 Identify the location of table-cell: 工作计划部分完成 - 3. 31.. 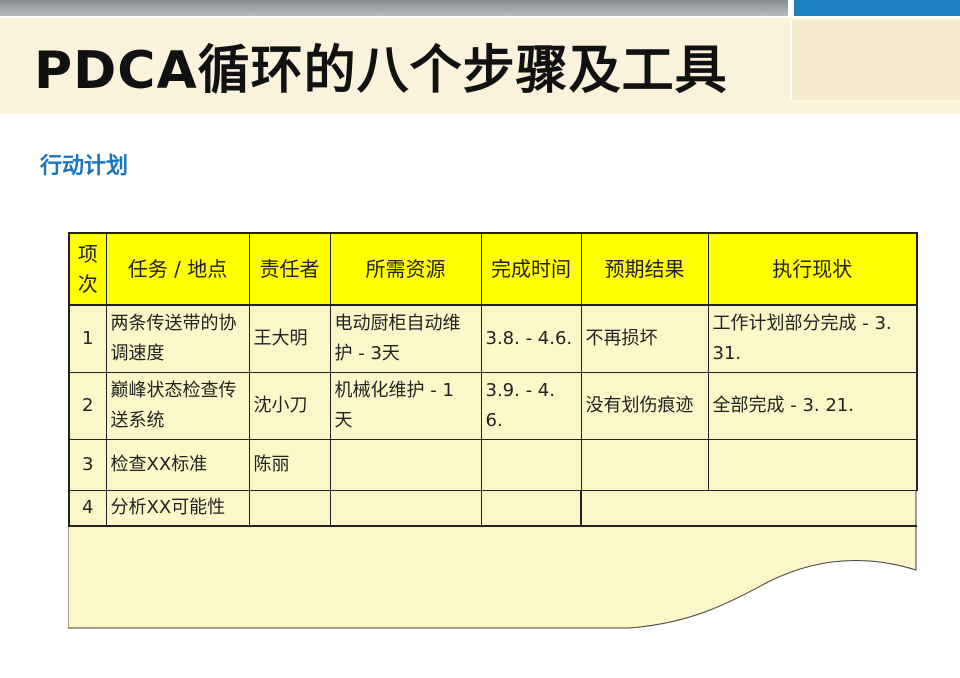
(812, 338).